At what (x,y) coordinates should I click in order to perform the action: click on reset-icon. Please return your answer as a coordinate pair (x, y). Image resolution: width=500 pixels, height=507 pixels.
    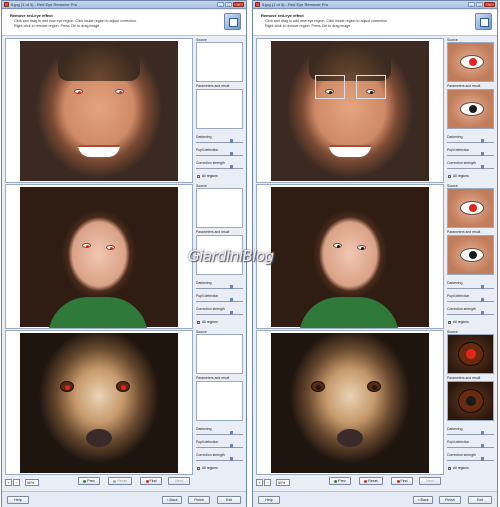
    Looking at the image, I should click on (366, 481).